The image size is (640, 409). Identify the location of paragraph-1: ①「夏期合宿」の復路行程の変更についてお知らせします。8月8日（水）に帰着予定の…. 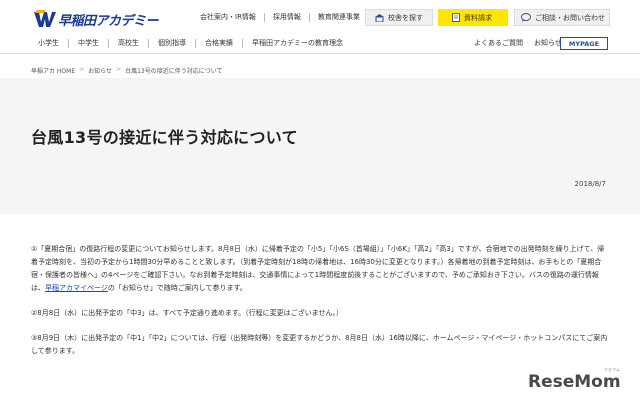
(321, 269).